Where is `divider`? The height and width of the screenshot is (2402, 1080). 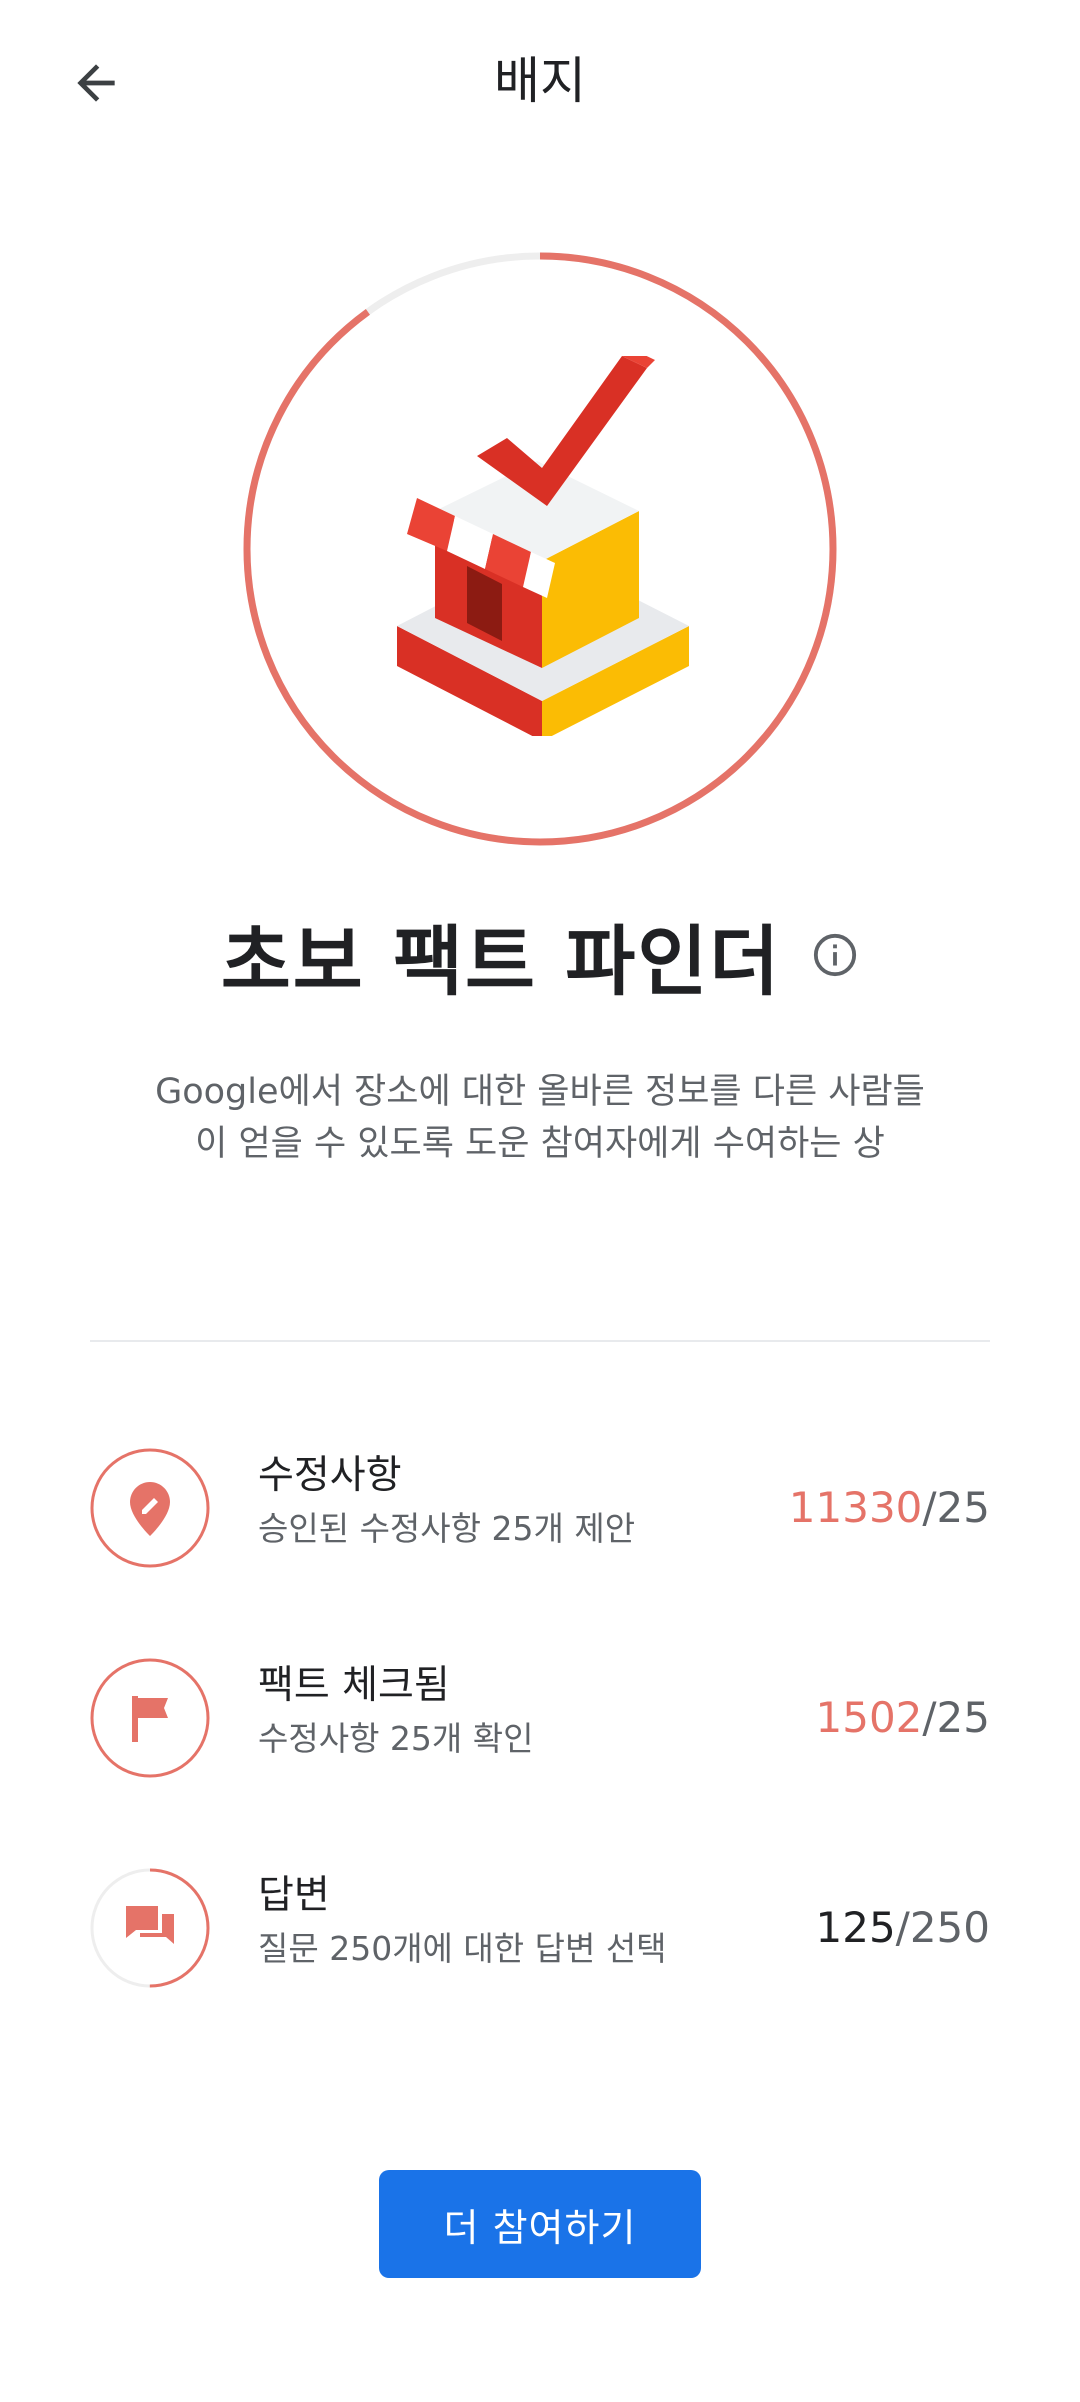 divider is located at coordinates (540, 1341).